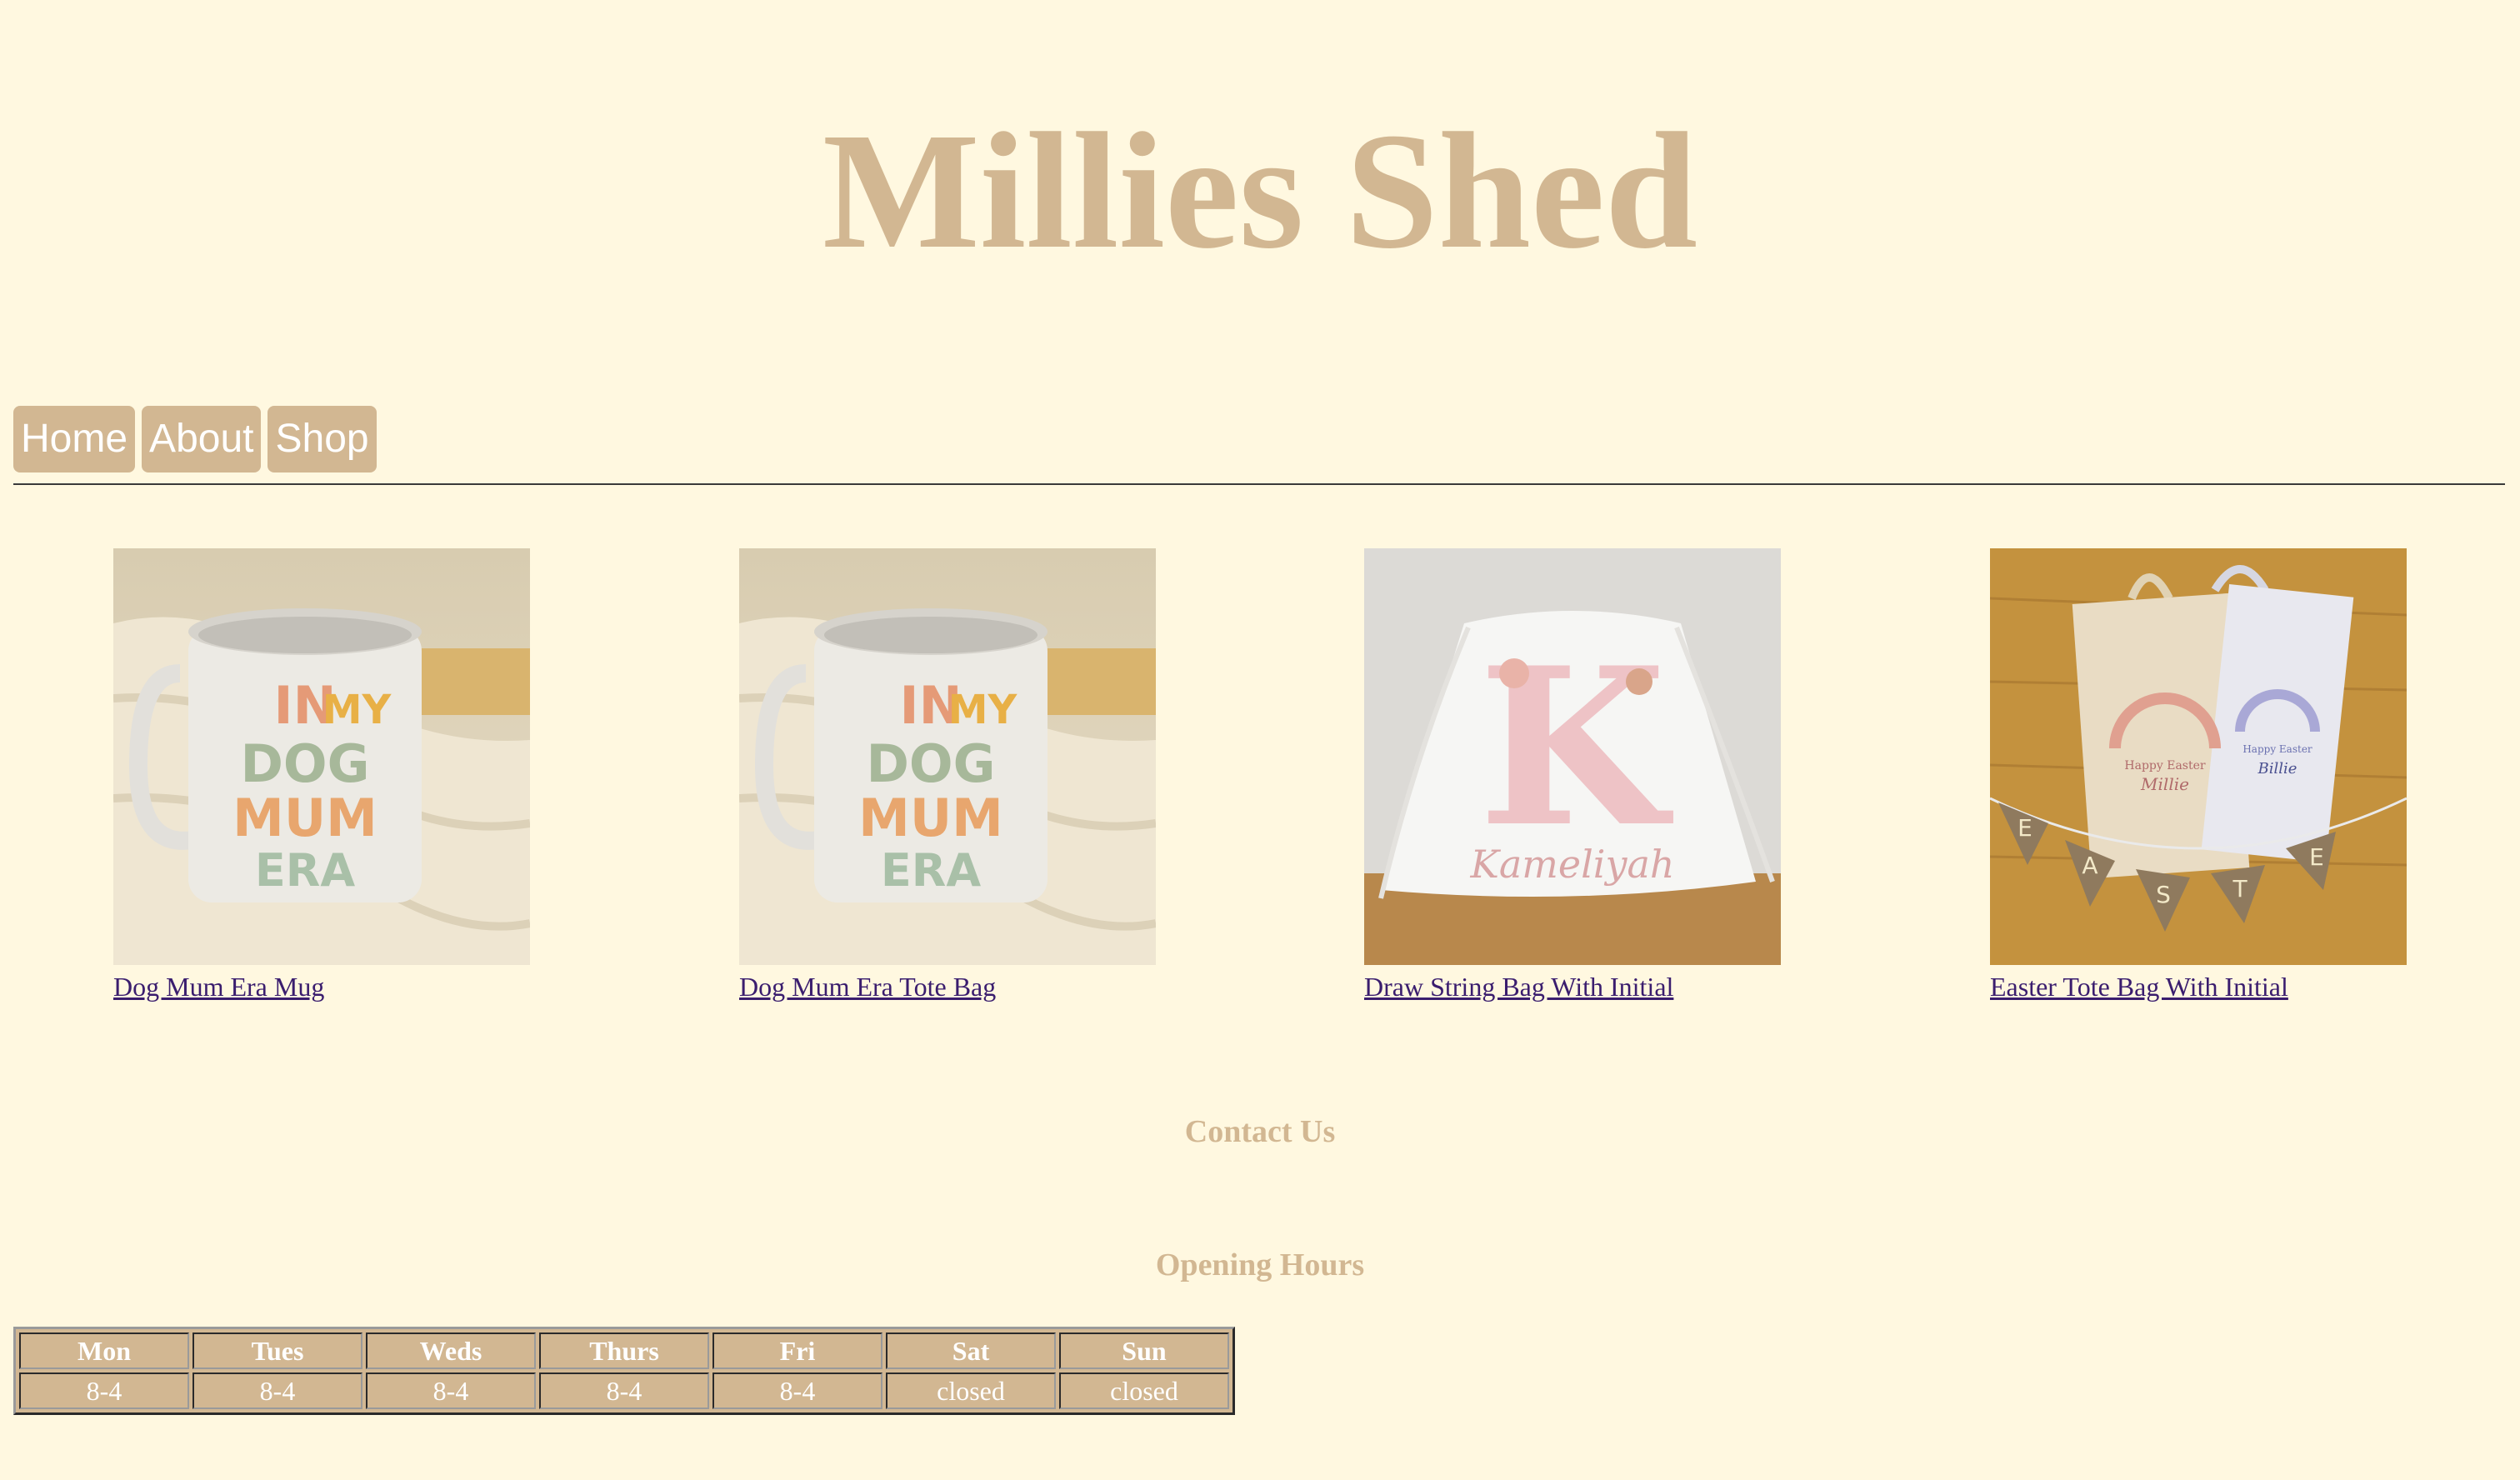  I want to click on table-header-row: Mon Tues Weds Thurs Fri Sat Sun, so click(624, 1350).